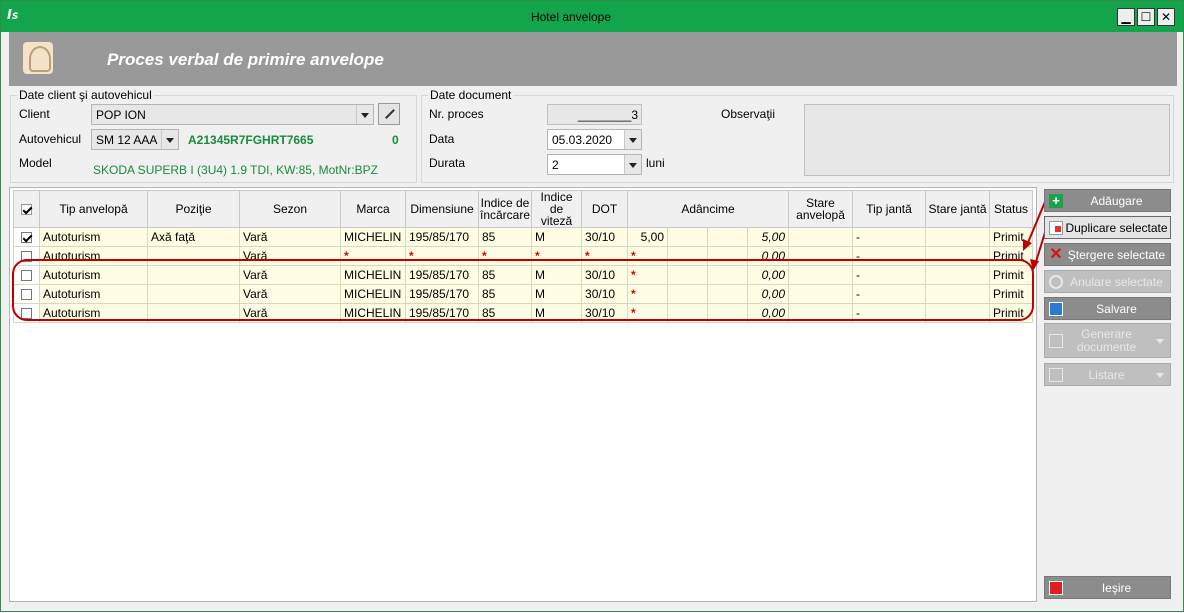  What do you see at coordinates (442, 209) in the screenshot?
I see `col-header-dimensiune: Dimensiune` at bounding box center [442, 209].